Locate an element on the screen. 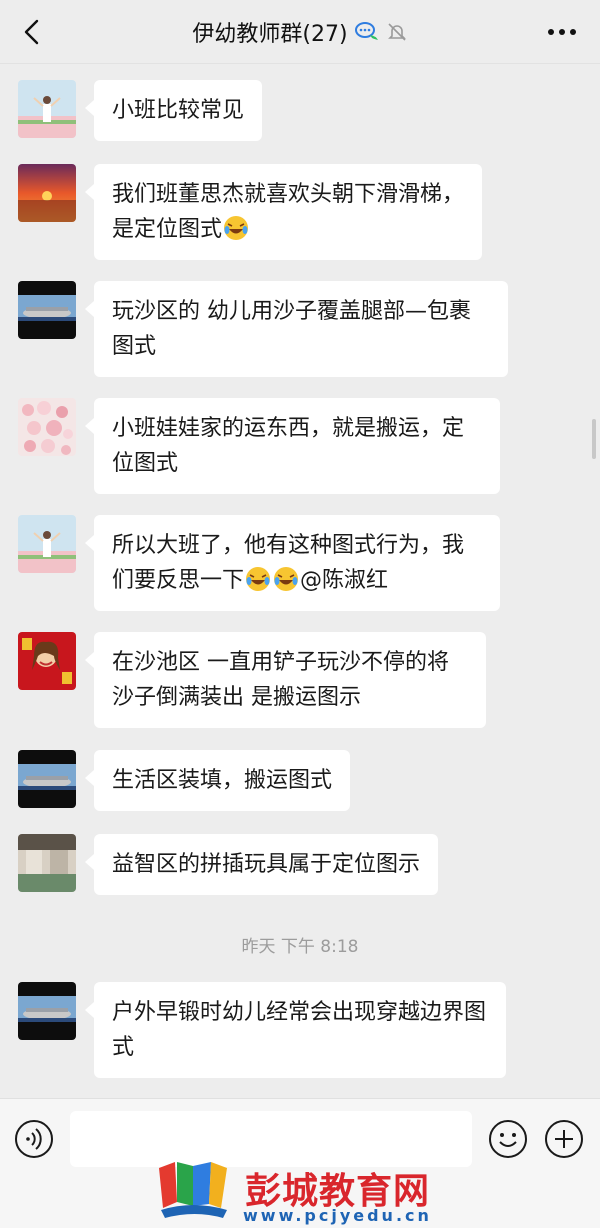 The width and height of the screenshot is (600, 1228). more-actions-button is located at coordinates (564, 1139).